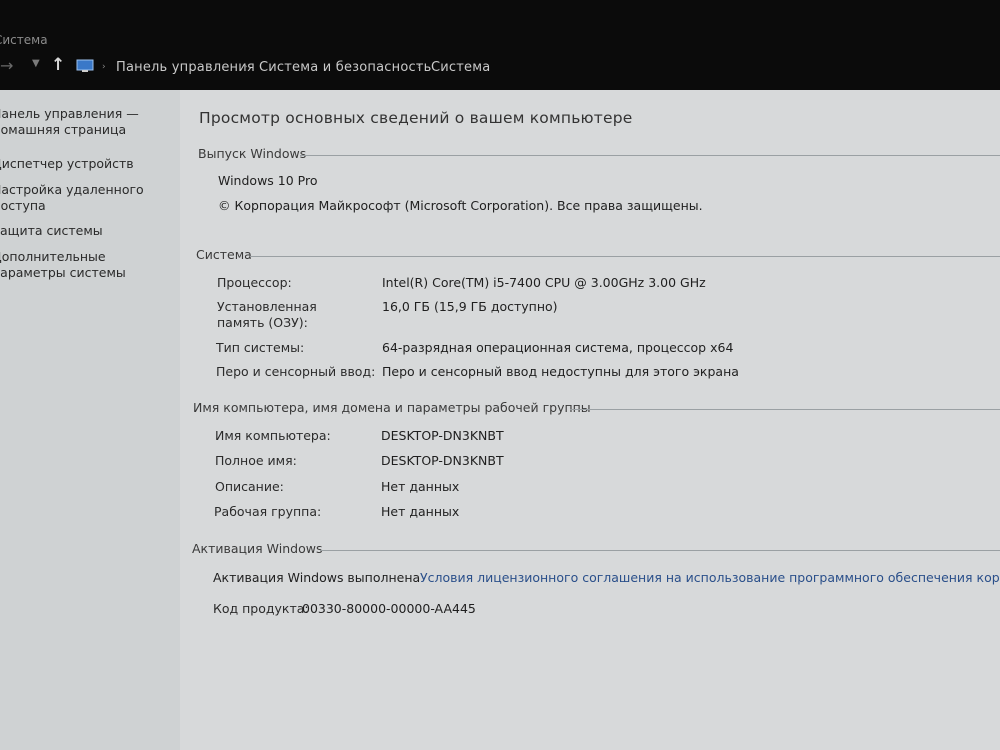 The width and height of the screenshot is (1000, 750). Describe the element at coordinates (273, 435) in the screenshot. I see `computer-name-label: Имя компьютера:` at that location.